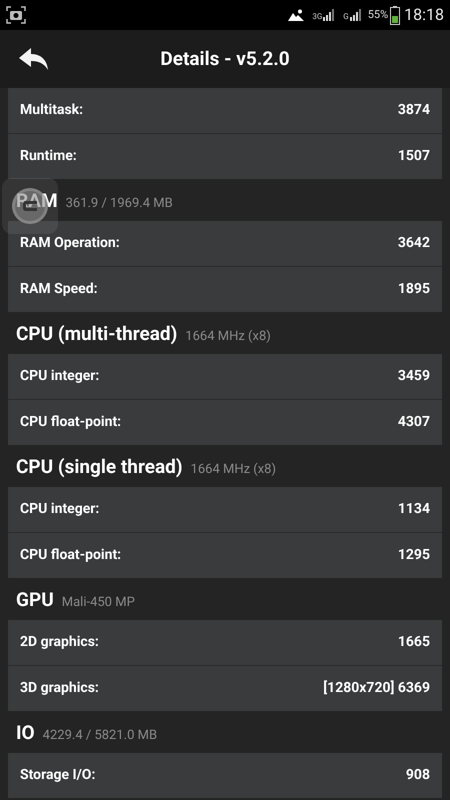  Describe the element at coordinates (58, 775) in the screenshot. I see `result-label: Storage I/O:` at that location.